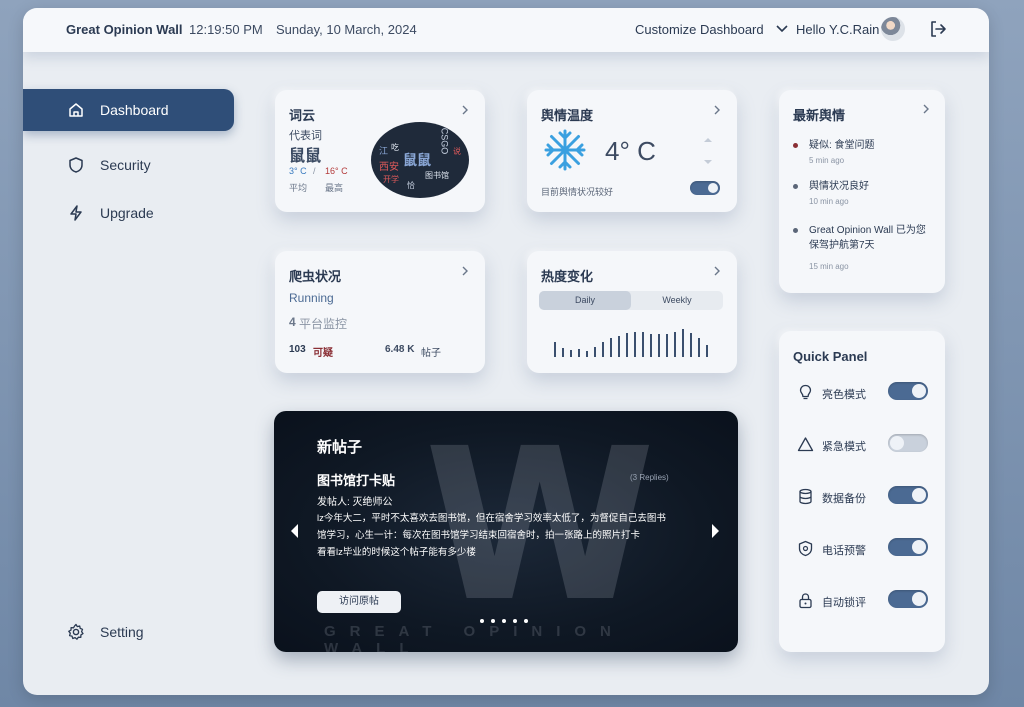 The image size is (1024, 707). What do you see at coordinates (391, 179) in the screenshot?
I see `cloud-word: 开学` at bounding box center [391, 179].